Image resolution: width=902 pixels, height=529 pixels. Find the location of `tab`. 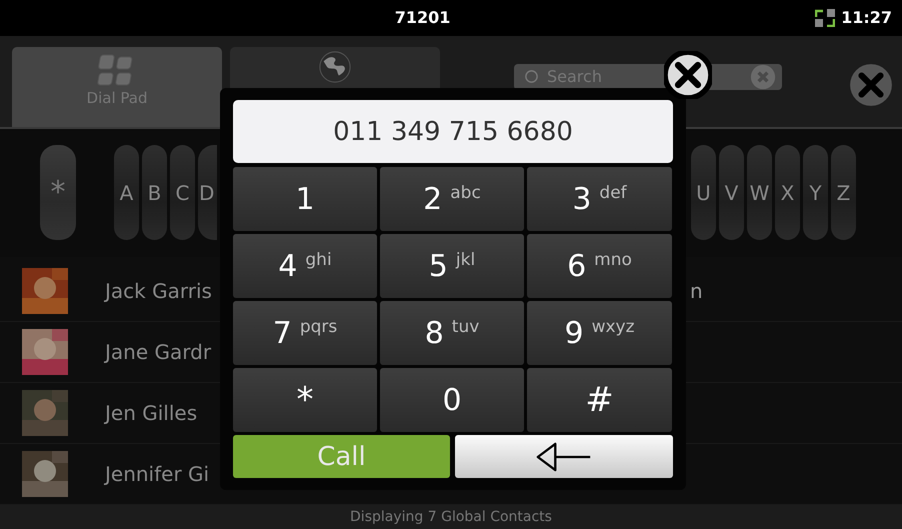

tab is located at coordinates (335, 67).